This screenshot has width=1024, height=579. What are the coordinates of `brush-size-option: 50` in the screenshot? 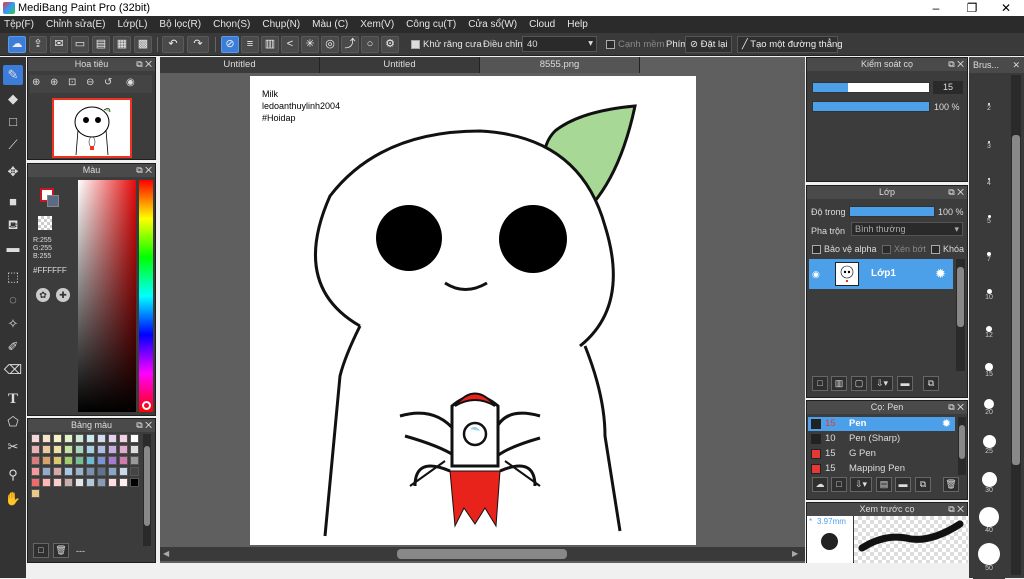 It's located at (989, 561).